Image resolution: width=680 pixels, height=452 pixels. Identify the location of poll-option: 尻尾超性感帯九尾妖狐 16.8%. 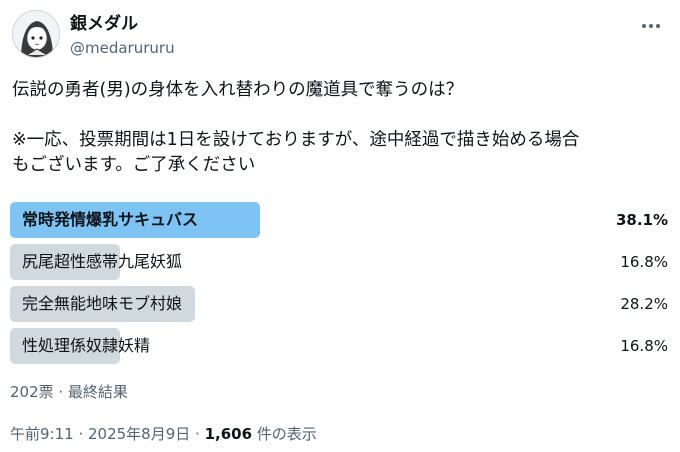
(339, 262).